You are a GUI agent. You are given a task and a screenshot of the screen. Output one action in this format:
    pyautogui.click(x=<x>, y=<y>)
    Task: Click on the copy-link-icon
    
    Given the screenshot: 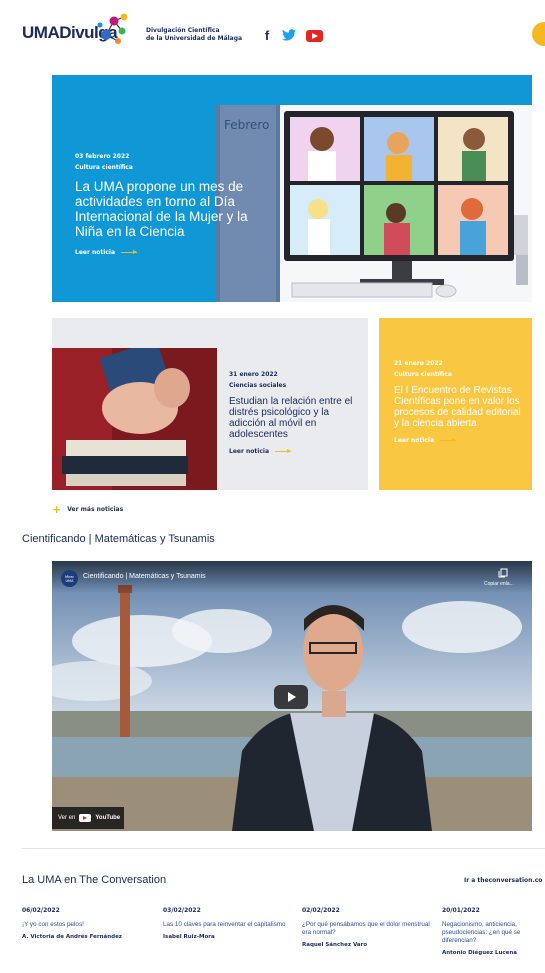 What is the action you would take?
    pyautogui.click(x=503, y=573)
    